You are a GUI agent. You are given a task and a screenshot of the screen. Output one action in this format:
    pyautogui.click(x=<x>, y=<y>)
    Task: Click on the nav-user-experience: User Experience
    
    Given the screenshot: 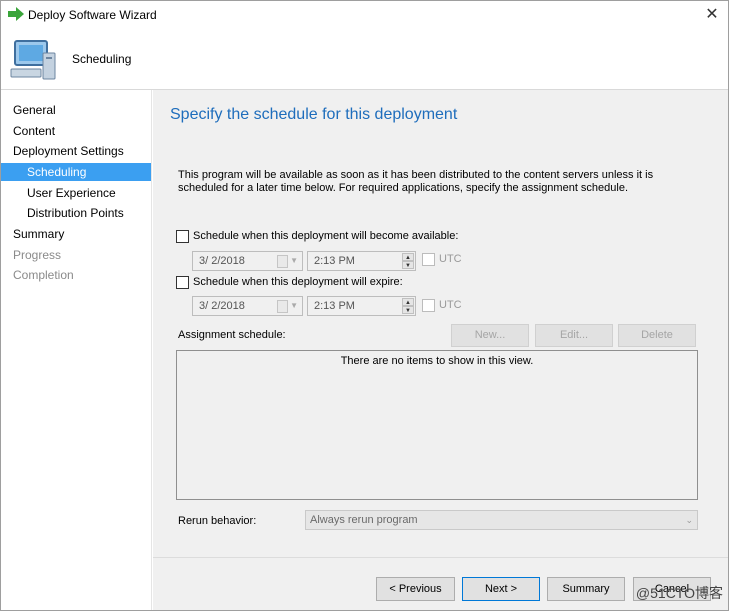 What is the action you would take?
    pyautogui.click(x=76, y=193)
    